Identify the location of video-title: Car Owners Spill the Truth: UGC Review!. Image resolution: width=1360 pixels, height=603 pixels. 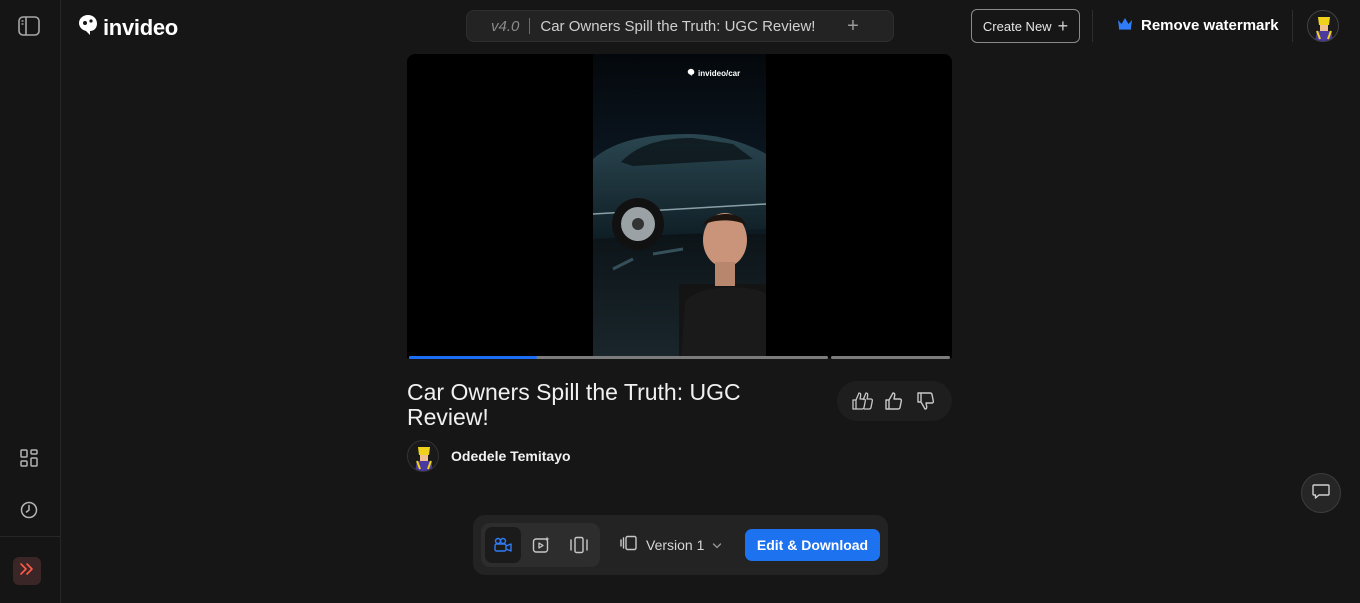
(574, 404).